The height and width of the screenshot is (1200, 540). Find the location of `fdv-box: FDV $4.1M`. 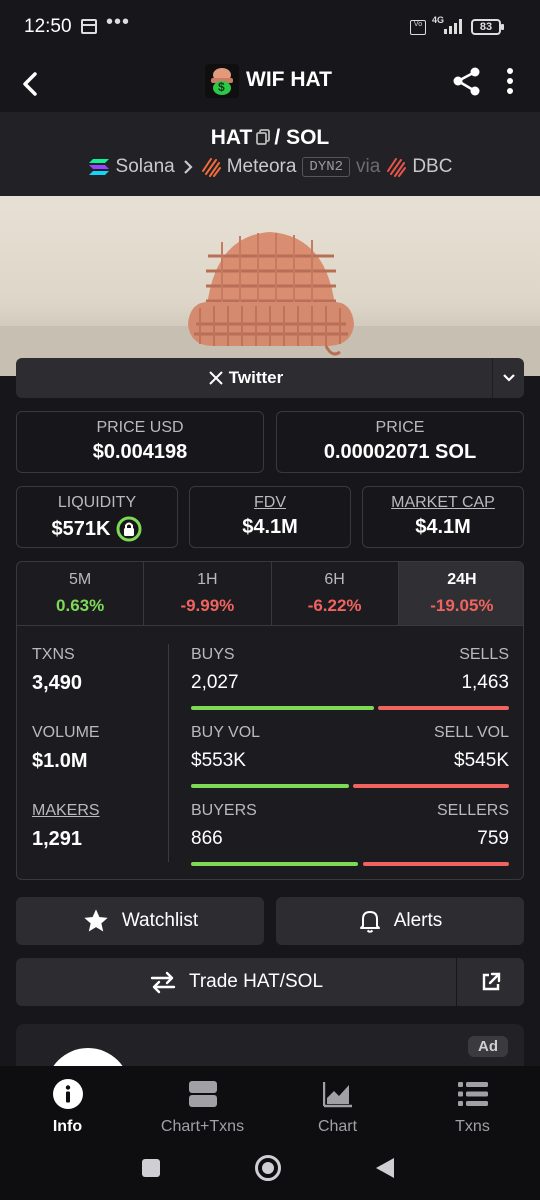

fdv-box: FDV $4.1M is located at coordinates (270, 517).